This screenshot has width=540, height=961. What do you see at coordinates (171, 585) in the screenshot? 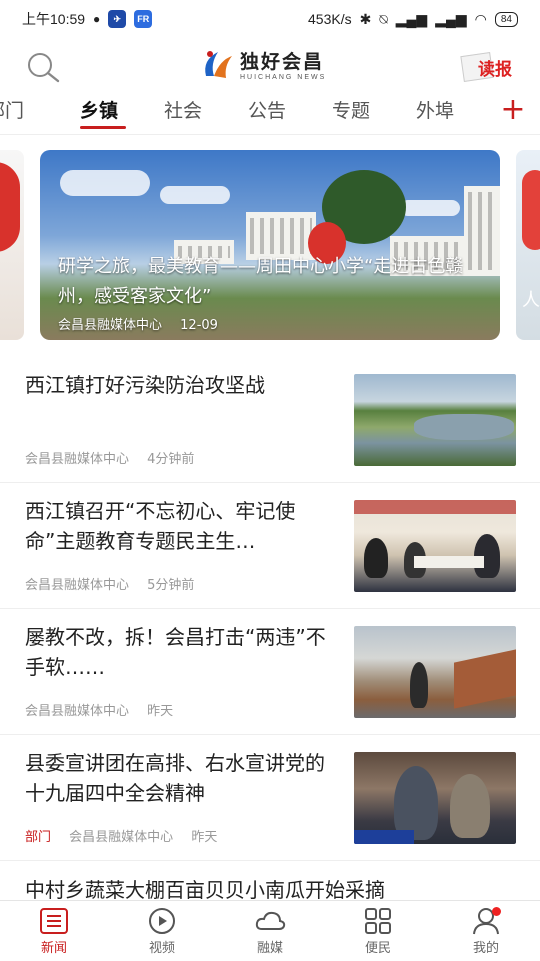
I see `news-time: 5分钟前` at bounding box center [171, 585].